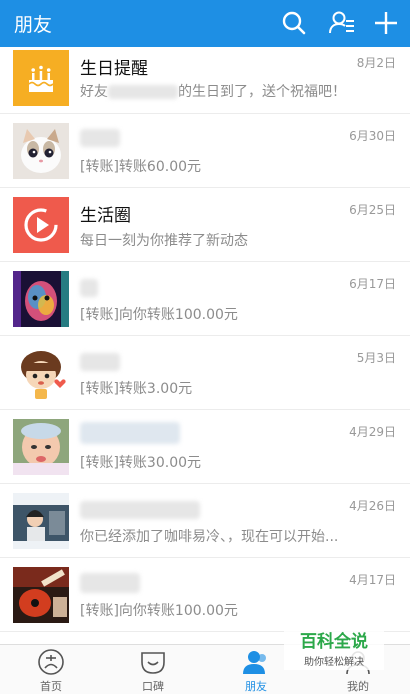 This screenshot has width=410, height=694. Describe the element at coordinates (41, 151) in the screenshot. I see `kitten-photo` at that location.